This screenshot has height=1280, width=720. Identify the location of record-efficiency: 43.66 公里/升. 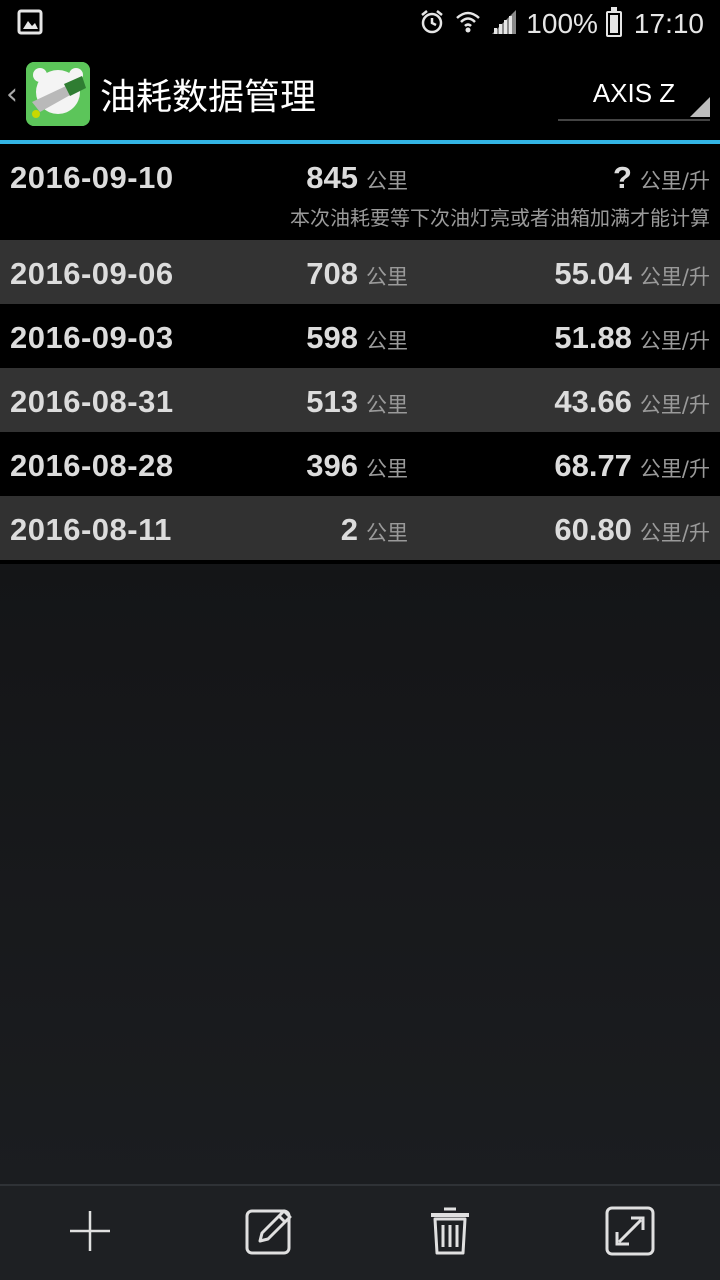
(632, 402).